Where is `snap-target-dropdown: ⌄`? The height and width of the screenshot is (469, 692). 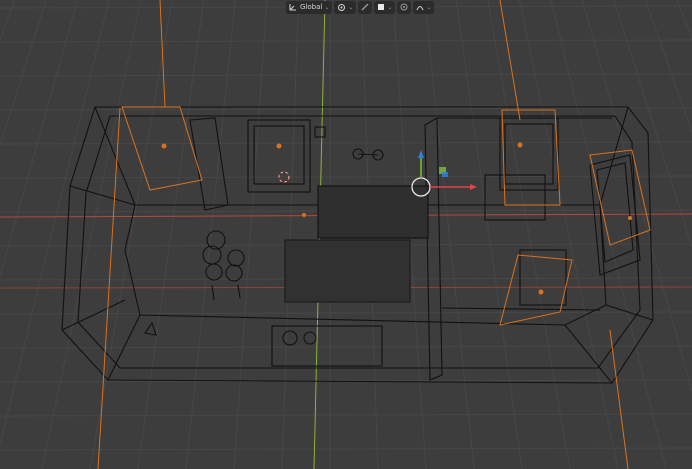
snap-target-dropdown: ⌄ is located at coordinates (385, 7).